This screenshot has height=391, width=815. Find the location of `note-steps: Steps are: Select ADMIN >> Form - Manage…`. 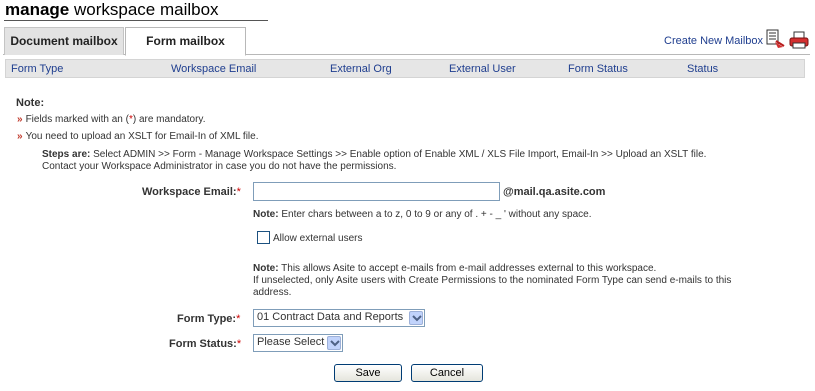

note-steps: Steps are: Select ADMIN >> Form - Manage… is located at coordinates (422, 161).